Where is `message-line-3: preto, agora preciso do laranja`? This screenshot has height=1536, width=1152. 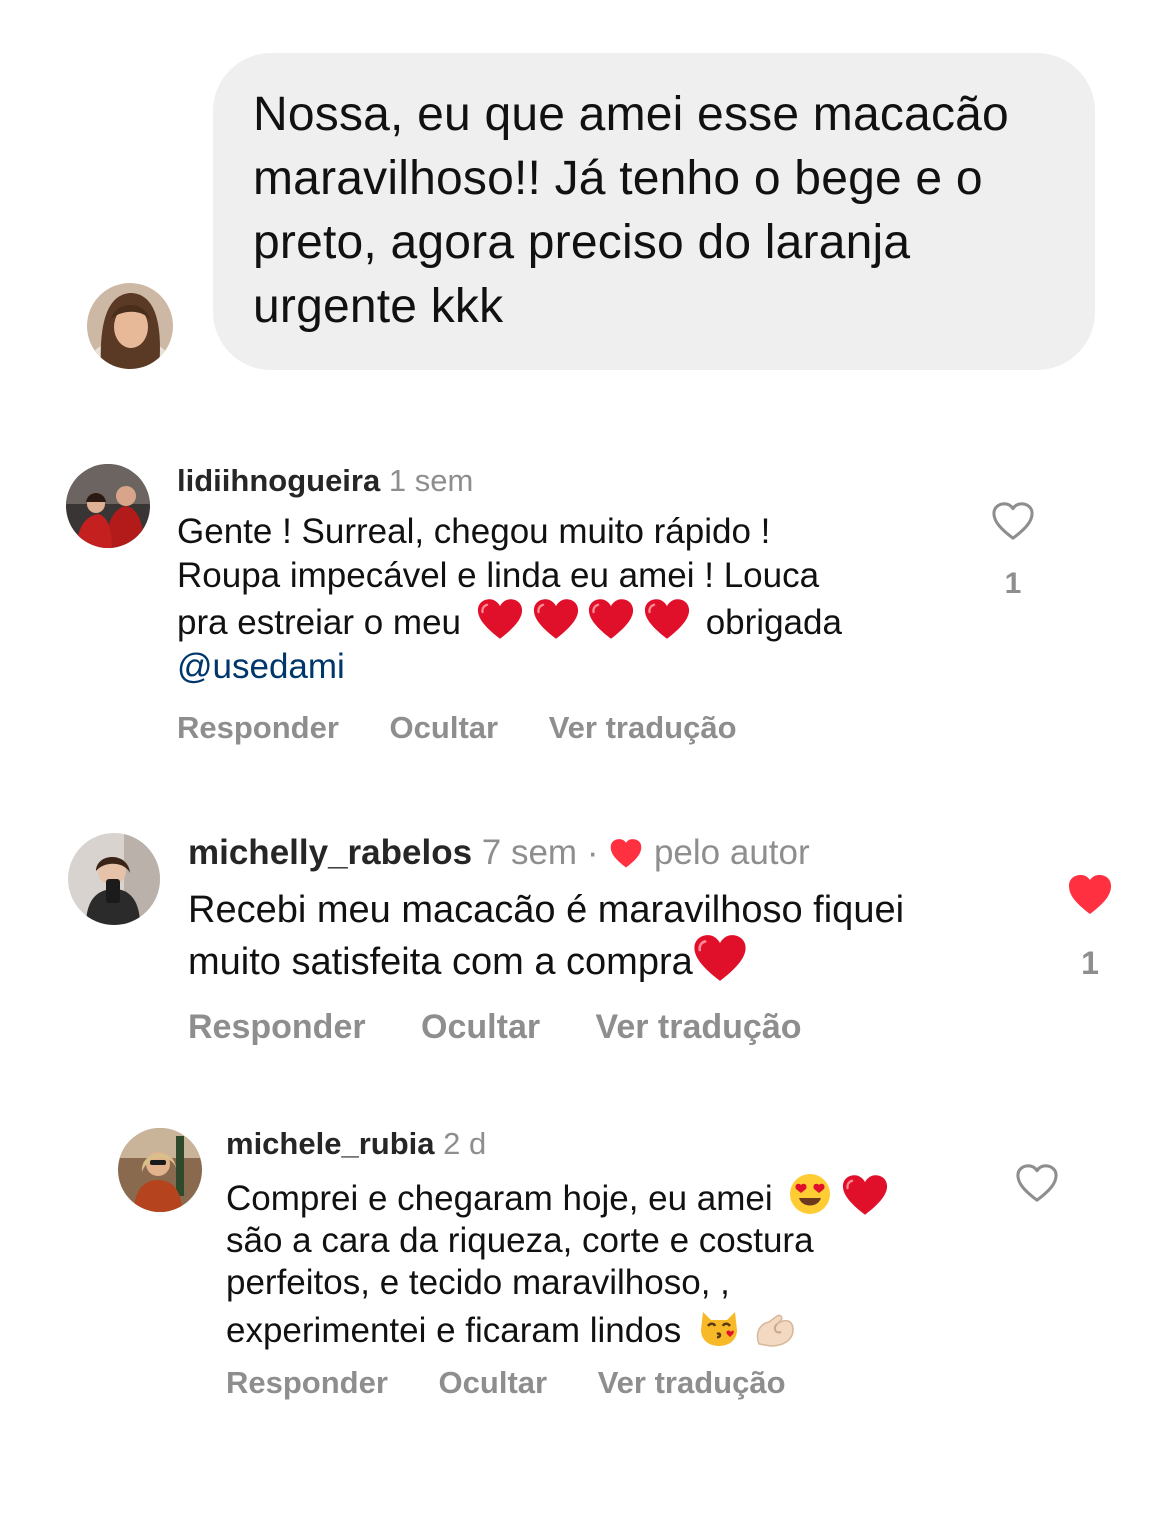 message-line-3: preto, agora preciso do laranja is located at coordinates (582, 242).